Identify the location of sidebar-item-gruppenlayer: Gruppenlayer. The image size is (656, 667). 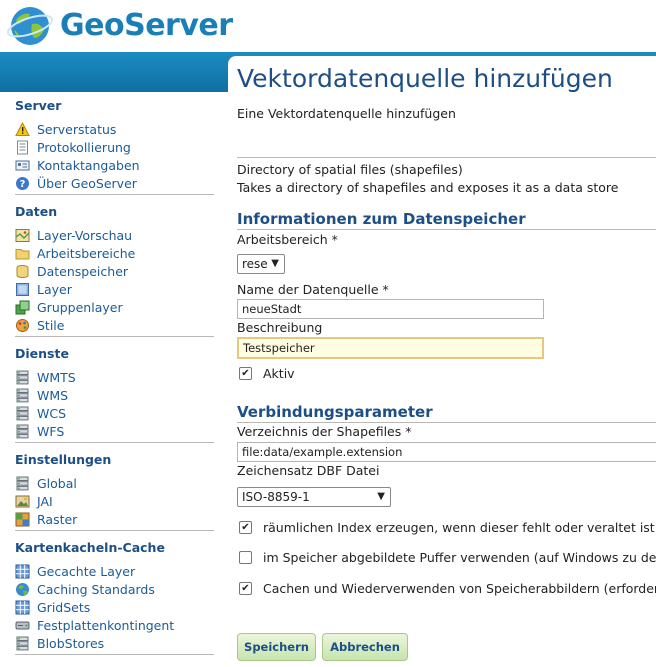
(69, 307).